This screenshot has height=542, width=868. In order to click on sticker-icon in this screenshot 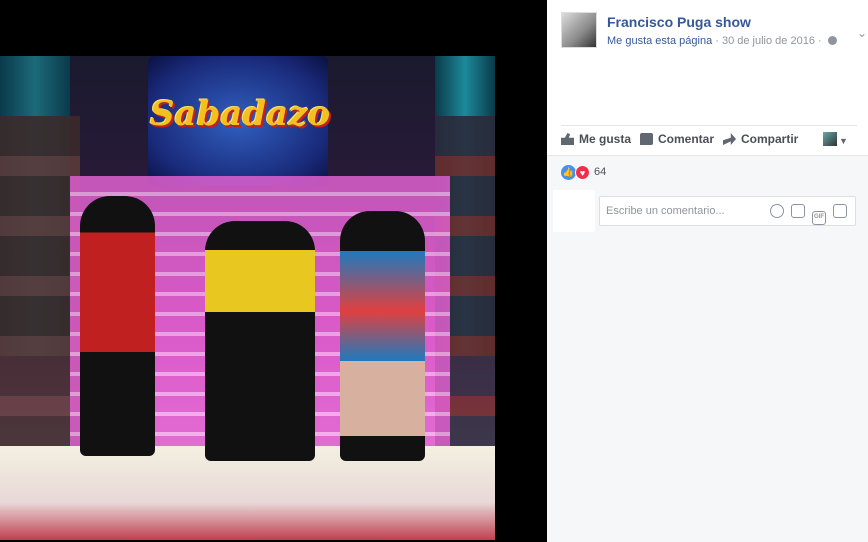, I will do `click(840, 211)`.